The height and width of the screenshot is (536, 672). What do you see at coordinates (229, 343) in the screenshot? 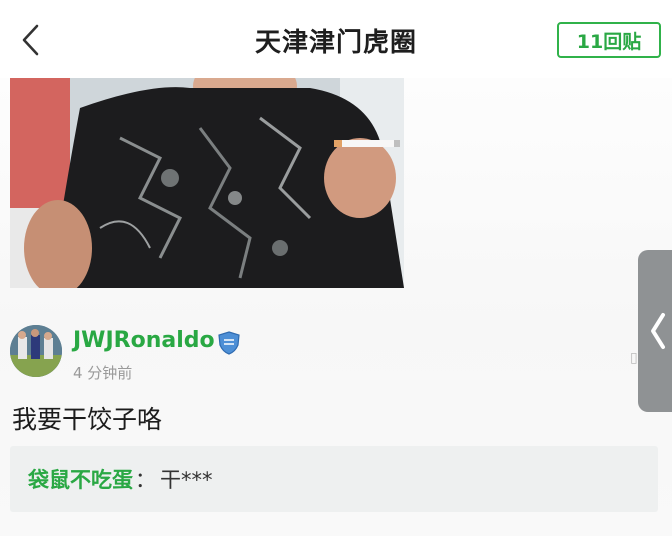
I see `shield-badge-icon` at bounding box center [229, 343].